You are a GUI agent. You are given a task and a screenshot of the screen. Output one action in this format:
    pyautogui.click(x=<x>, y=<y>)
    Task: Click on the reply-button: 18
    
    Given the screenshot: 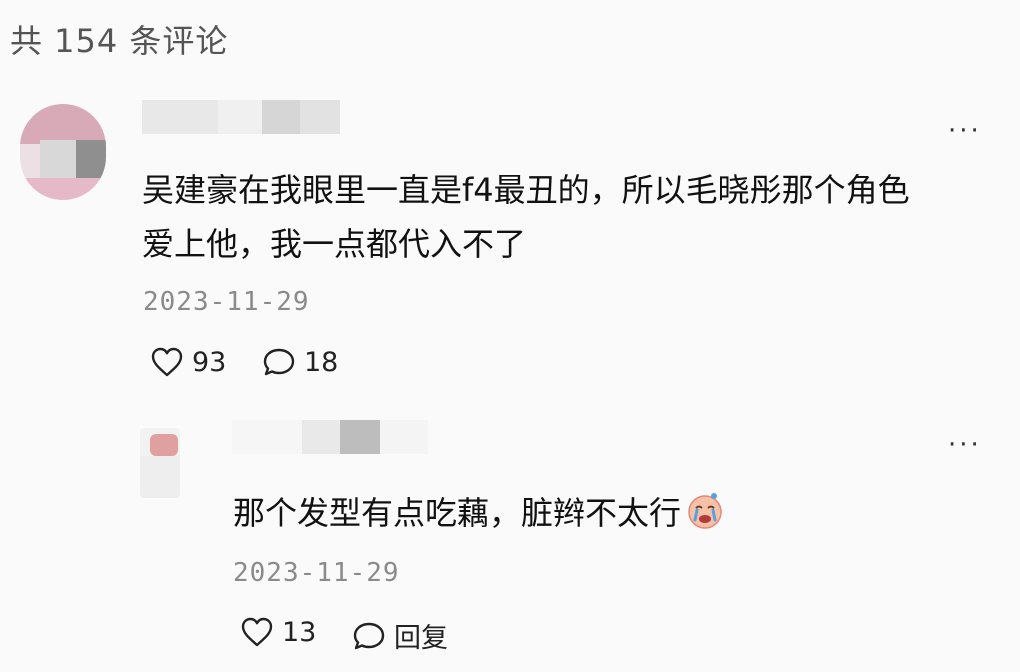 What is the action you would take?
    pyautogui.click(x=300, y=362)
    